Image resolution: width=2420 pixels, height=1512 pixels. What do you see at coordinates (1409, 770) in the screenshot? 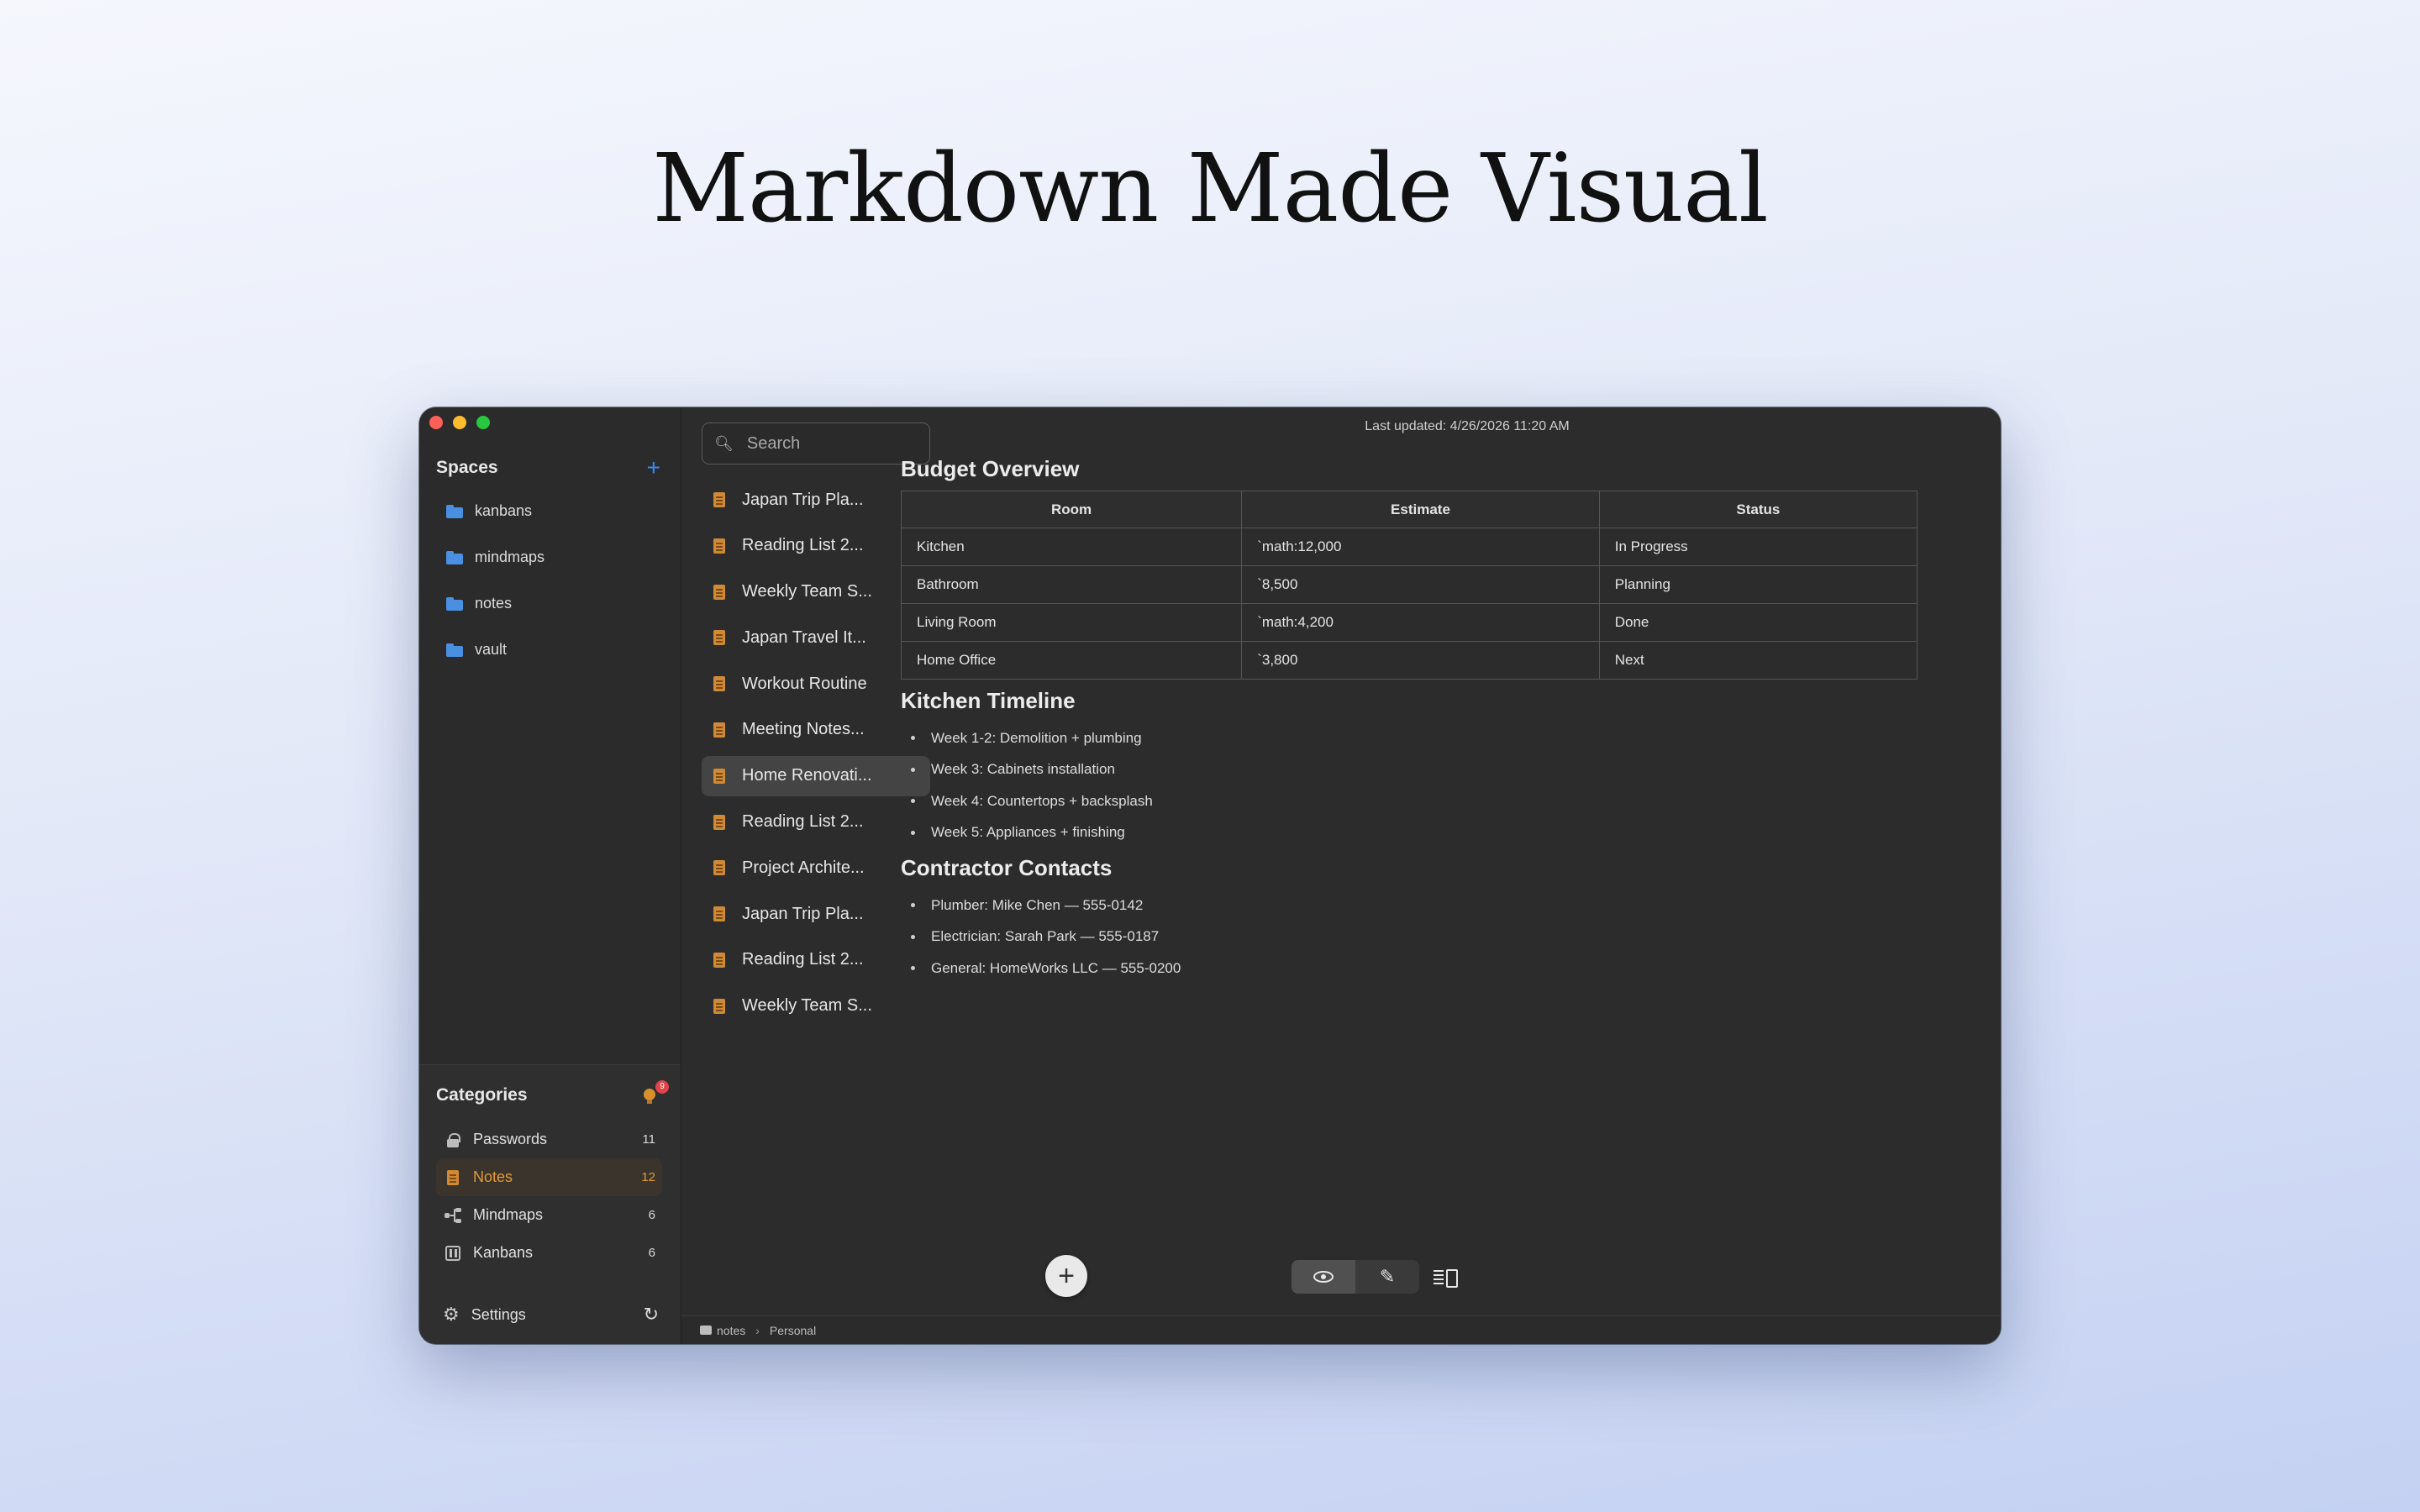
I see `list-item: Week 3: Cabinets installation` at bounding box center [1409, 770].